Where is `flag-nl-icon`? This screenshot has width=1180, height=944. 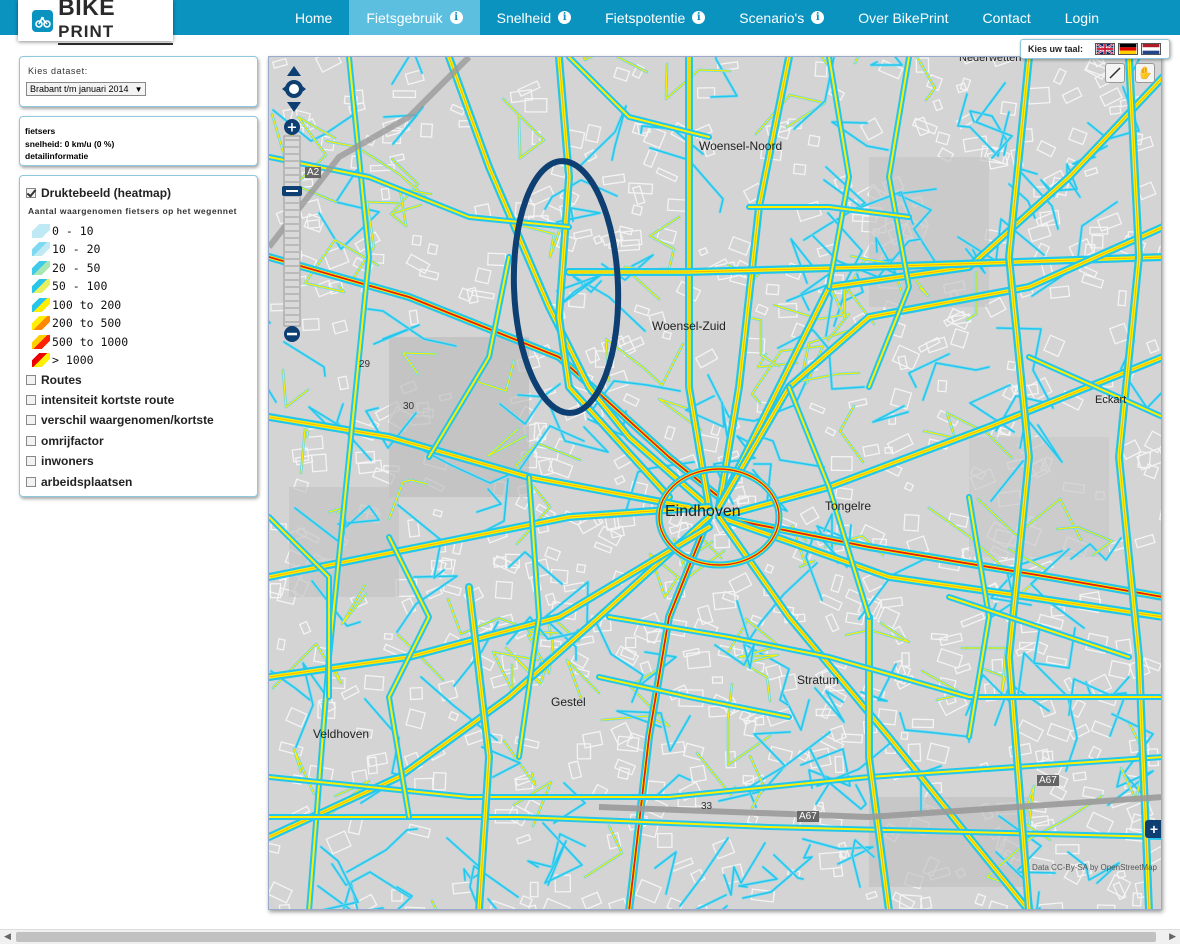 flag-nl-icon is located at coordinates (1151, 49).